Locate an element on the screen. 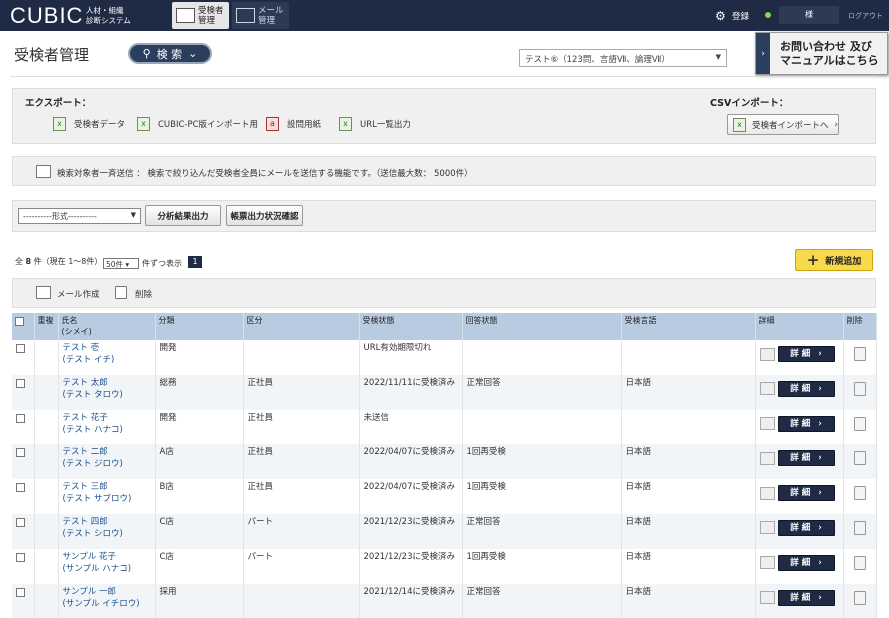 This screenshot has width=889, height=618. export-question-sheet: a 設問用紙 is located at coordinates (293, 124).